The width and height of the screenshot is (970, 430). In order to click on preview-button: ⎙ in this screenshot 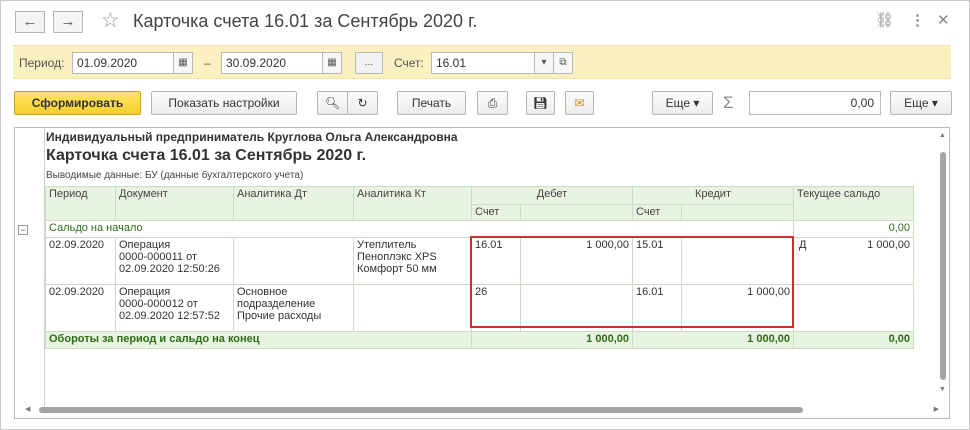, I will do `click(492, 103)`.